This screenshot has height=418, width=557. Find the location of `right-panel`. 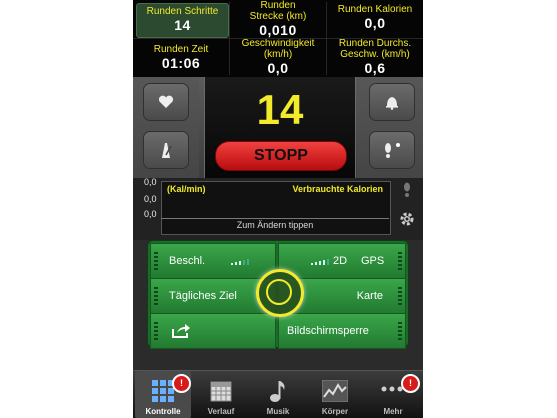

right-panel is located at coordinates (390, 127).